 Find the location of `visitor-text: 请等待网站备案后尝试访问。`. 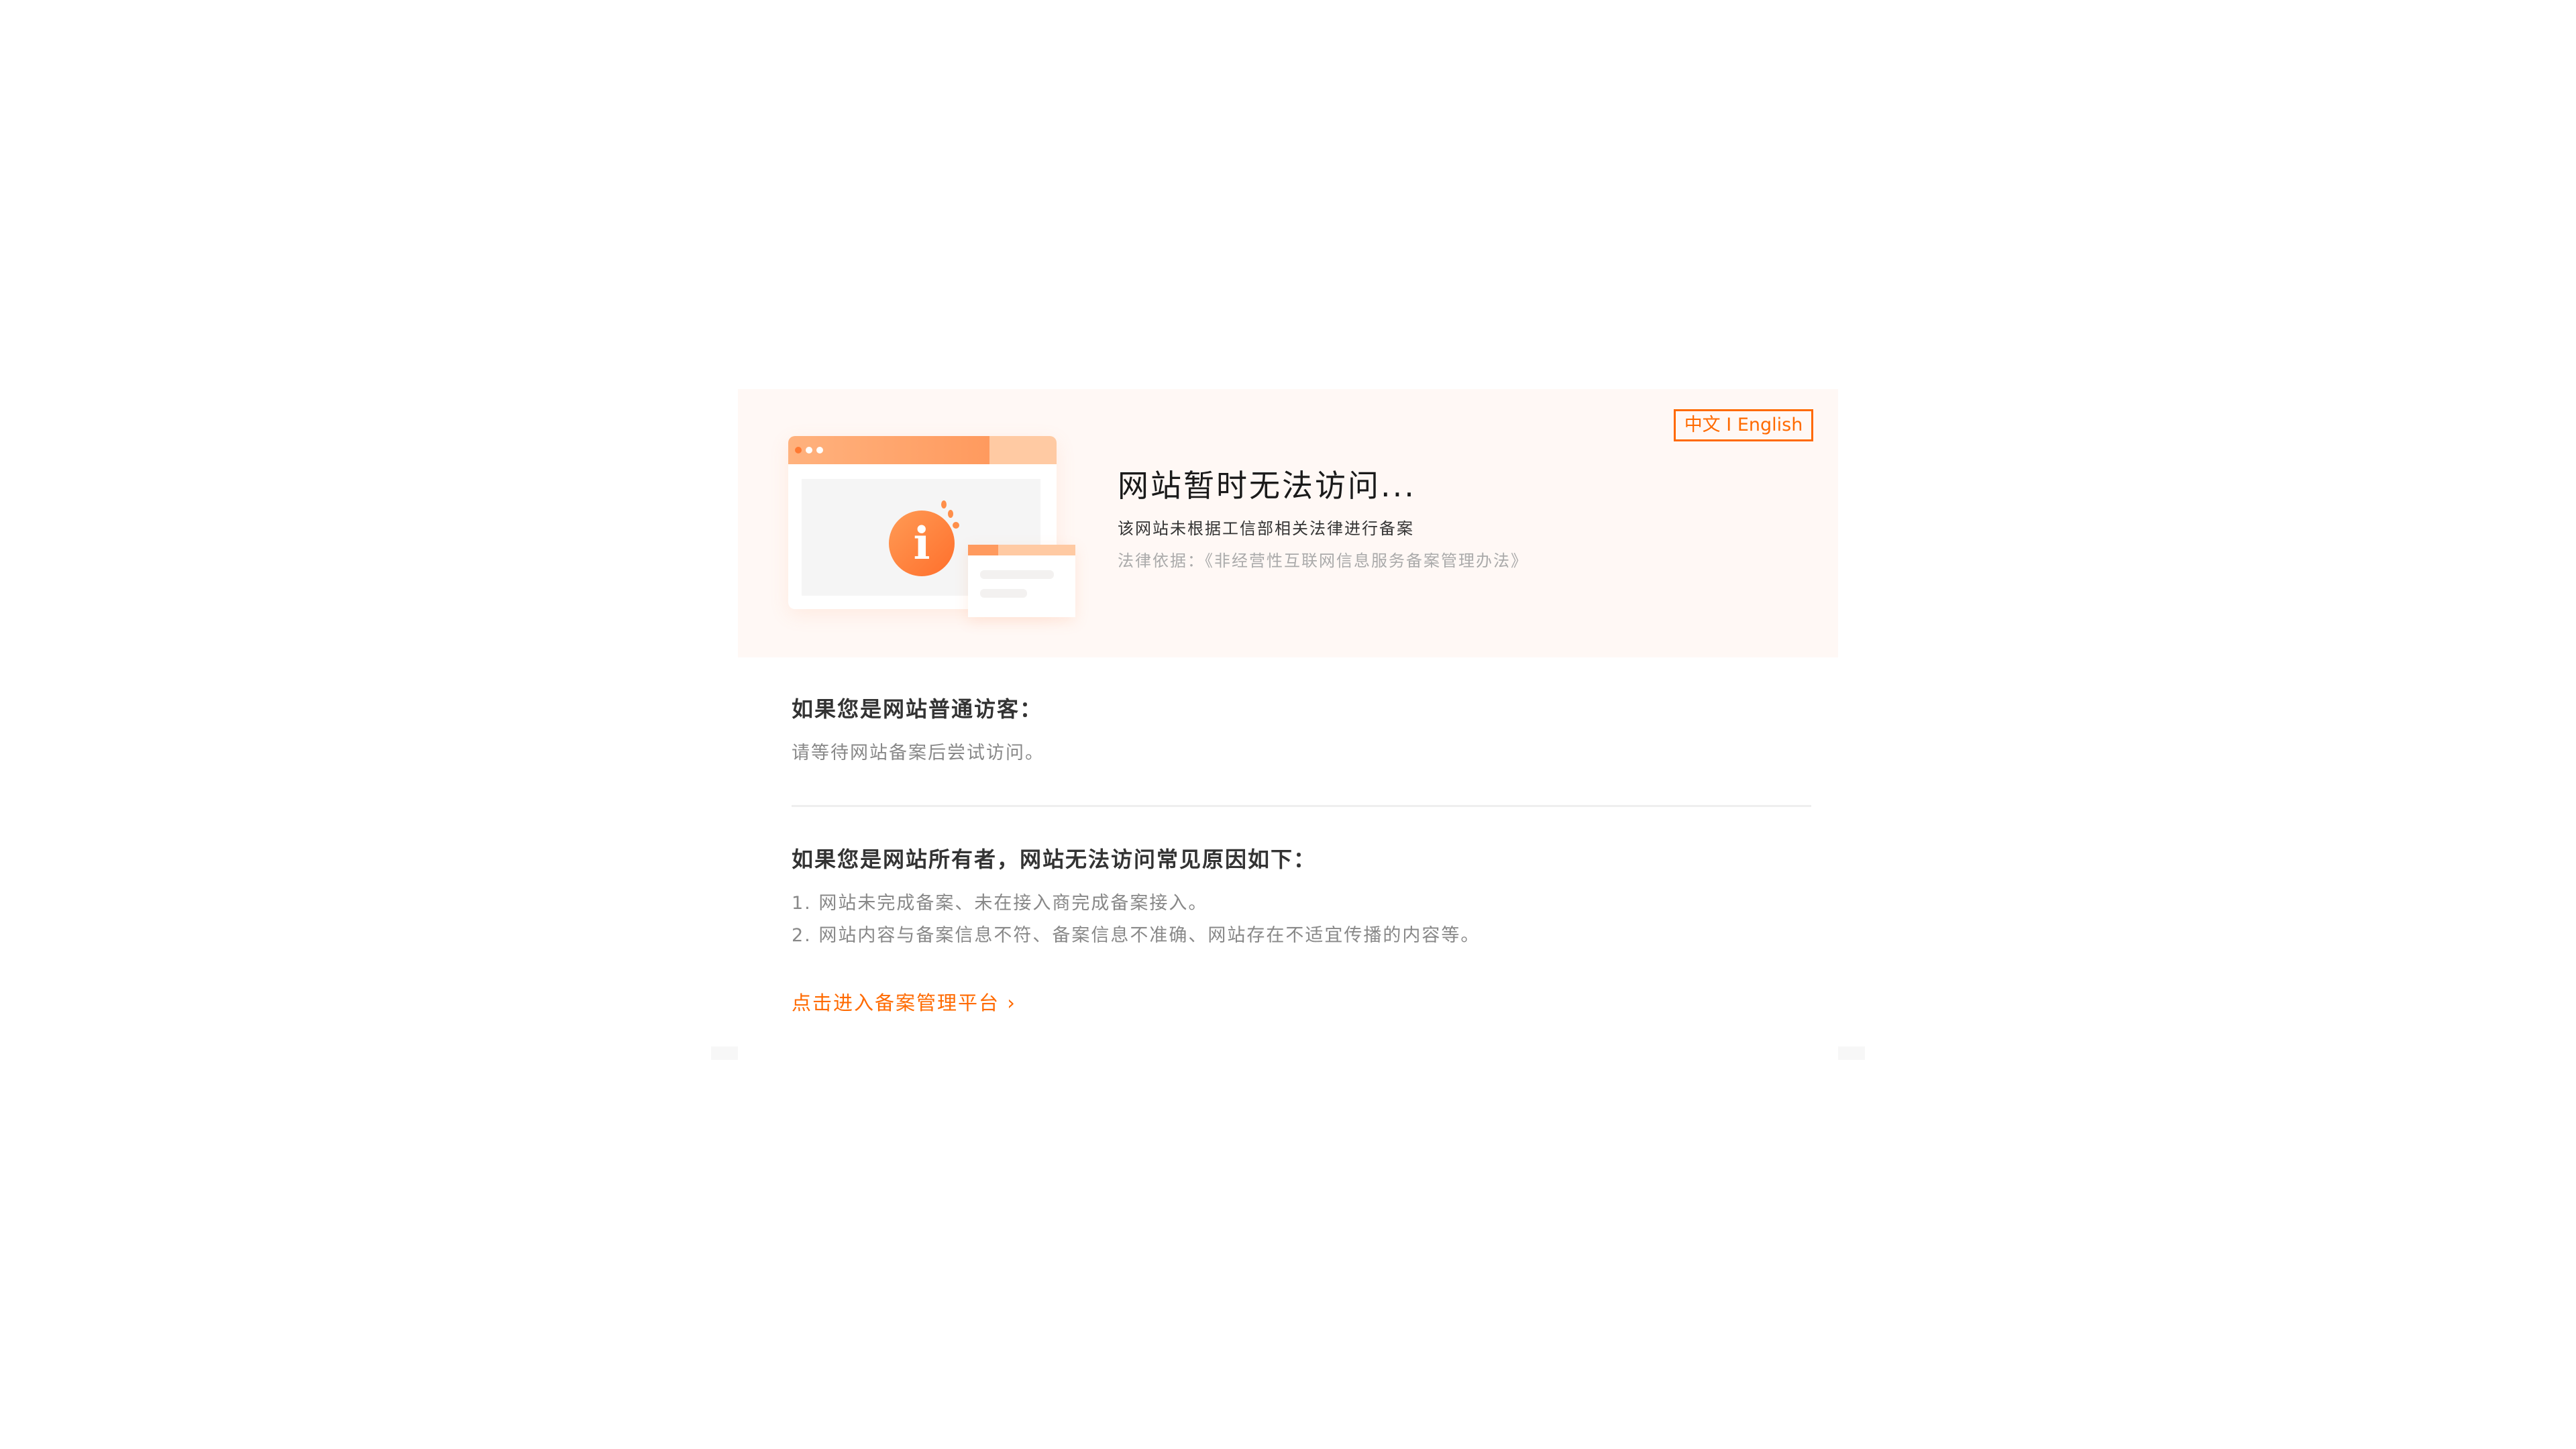

visitor-text: 请等待网站备案后尝试访问。 is located at coordinates (918, 753).